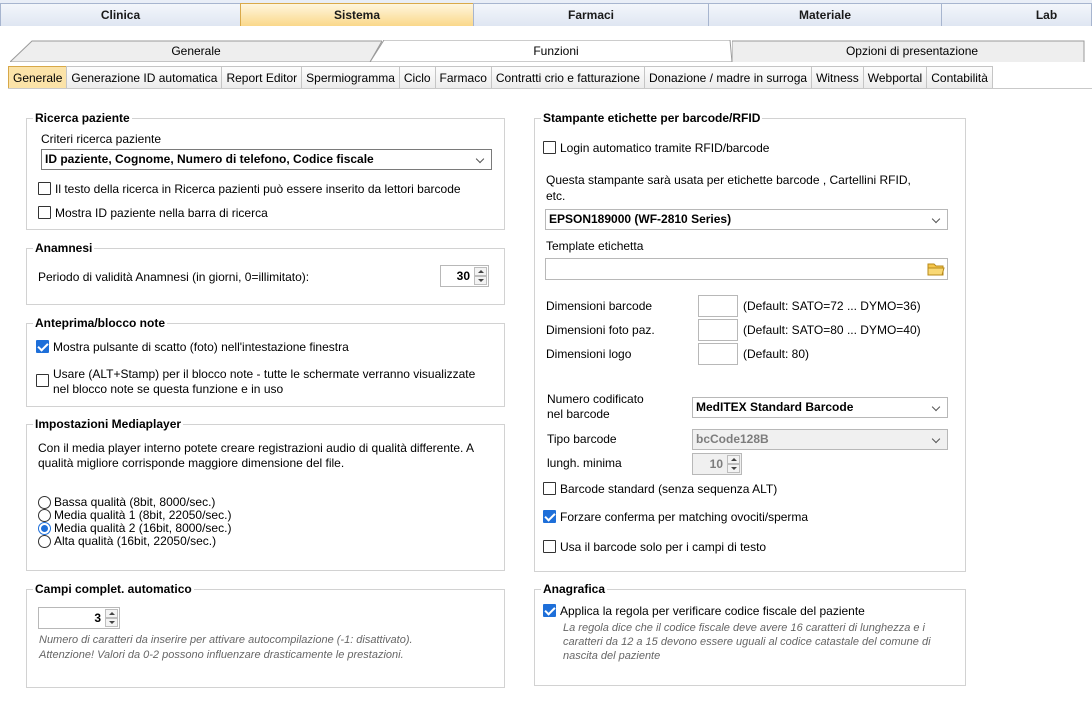 Image resolution: width=1092 pixels, height=712 pixels. Describe the element at coordinates (44, 515) in the screenshot. I see `quality-radio-media1` at that location.